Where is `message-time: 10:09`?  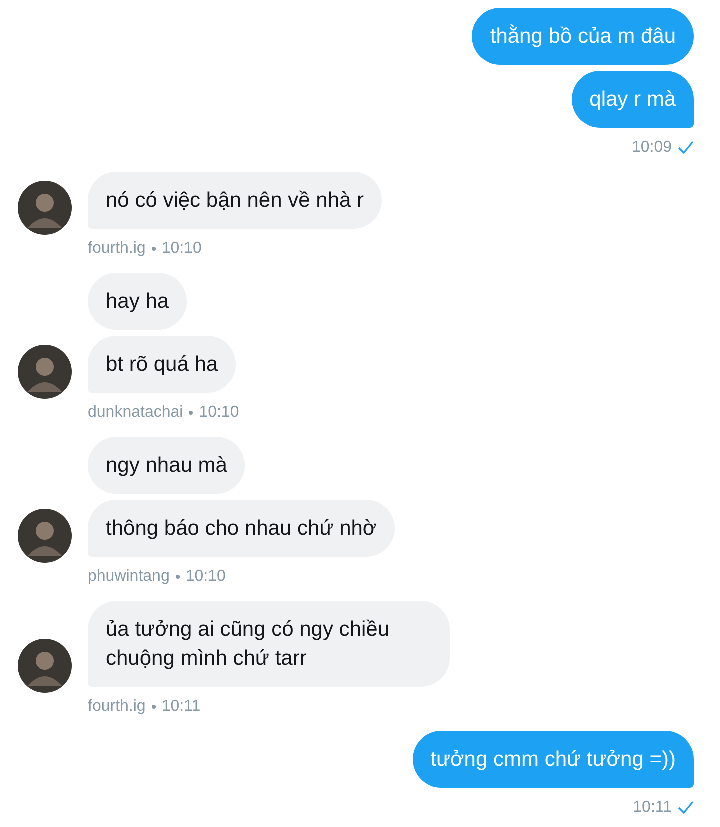
message-time: 10:09 is located at coordinates (652, 148).